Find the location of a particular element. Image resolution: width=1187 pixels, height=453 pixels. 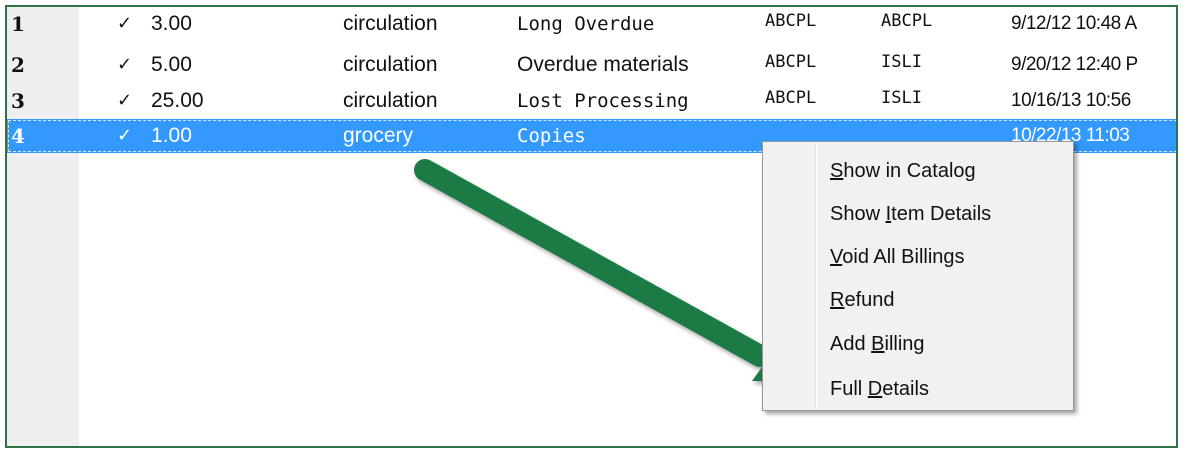

menu-item-full-details: Full Details is located at coordinates (879, 389).